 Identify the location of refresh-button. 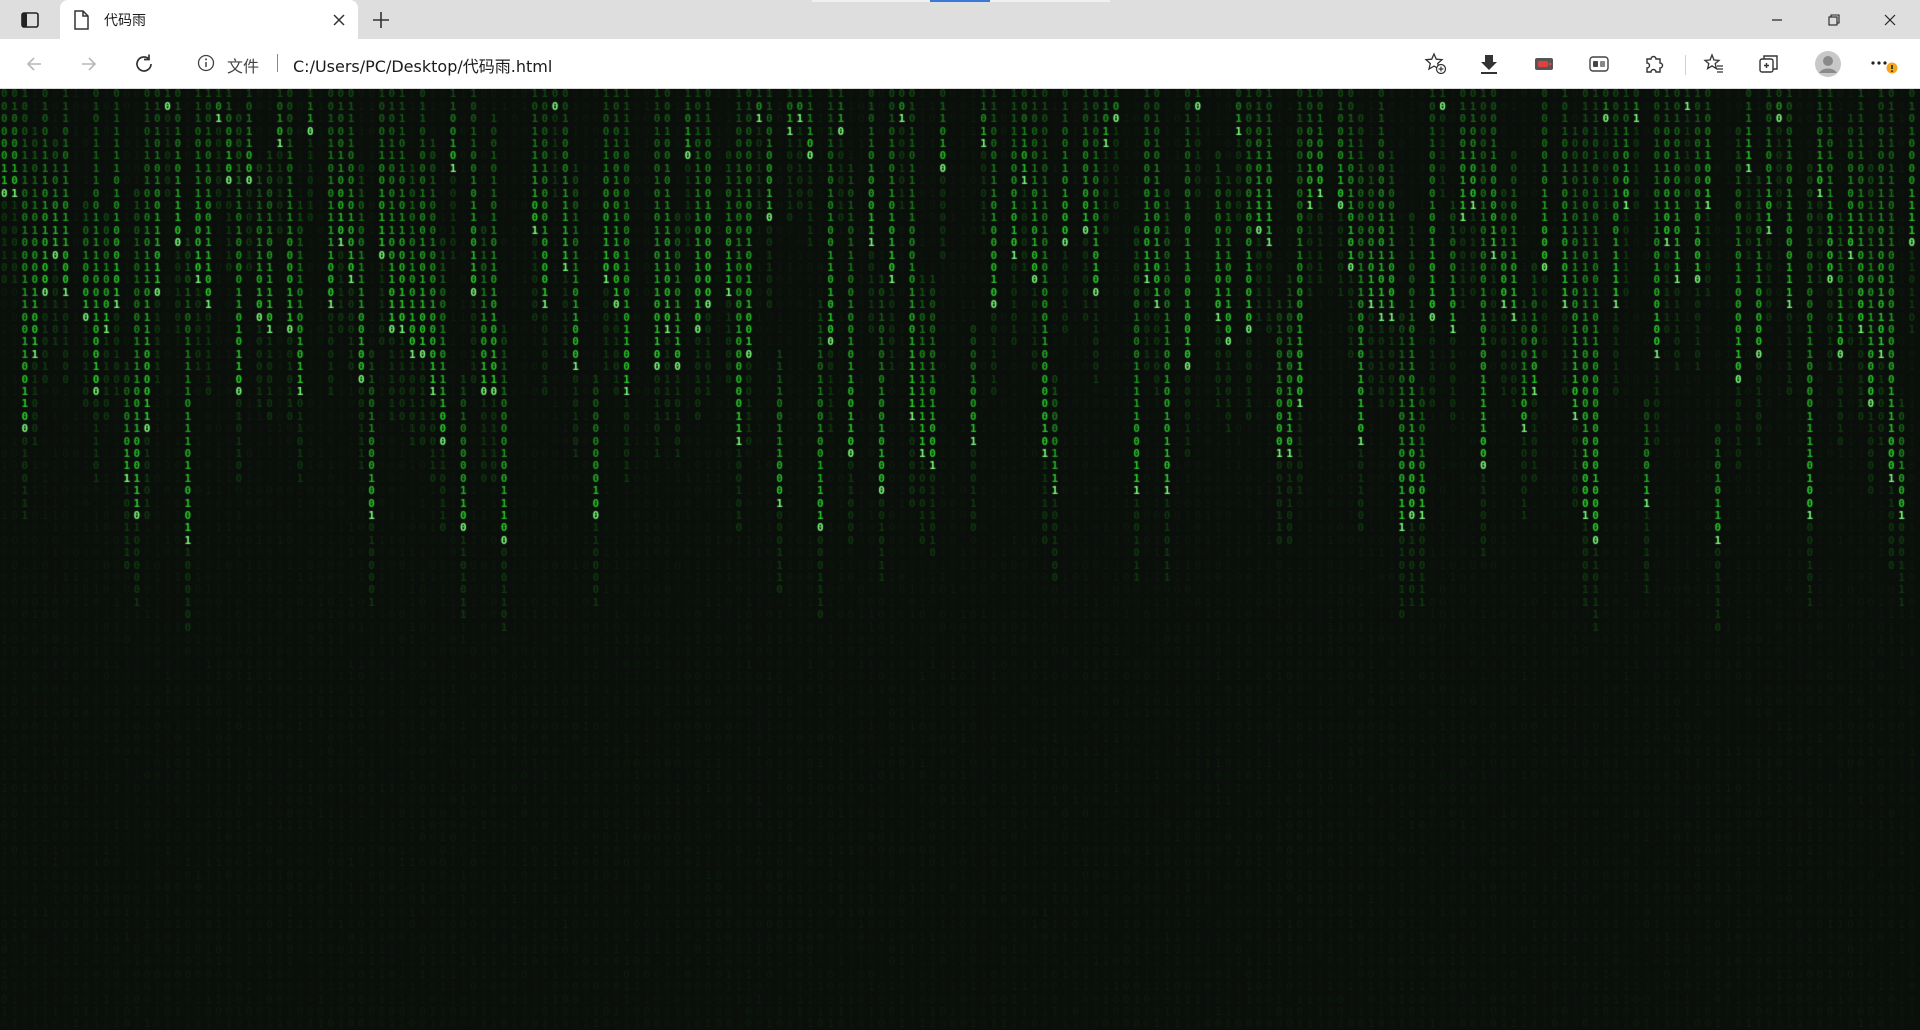
(144, 64).